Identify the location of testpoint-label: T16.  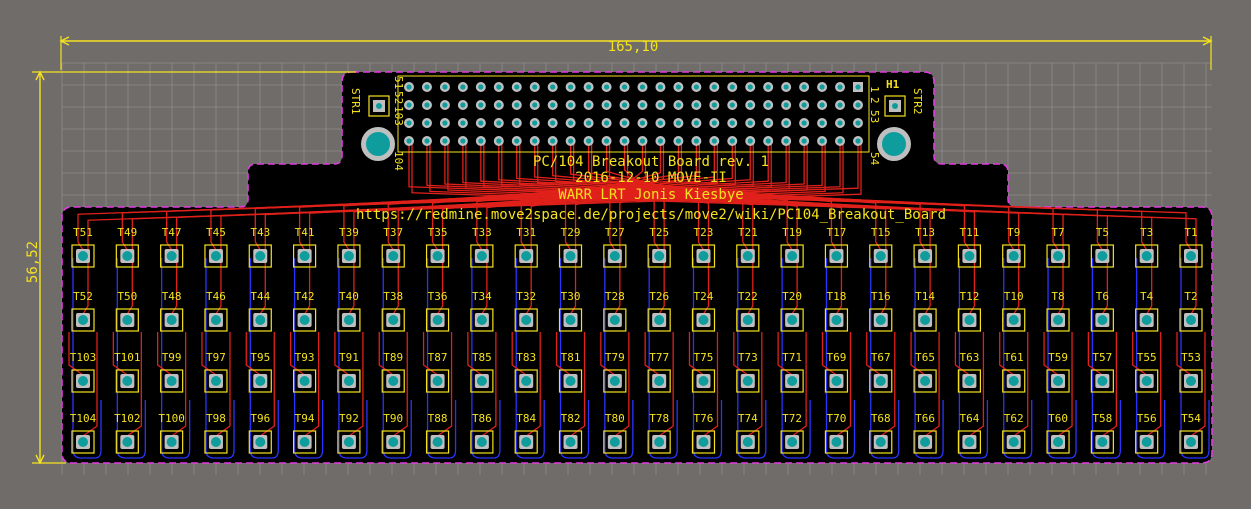
(881, 296).